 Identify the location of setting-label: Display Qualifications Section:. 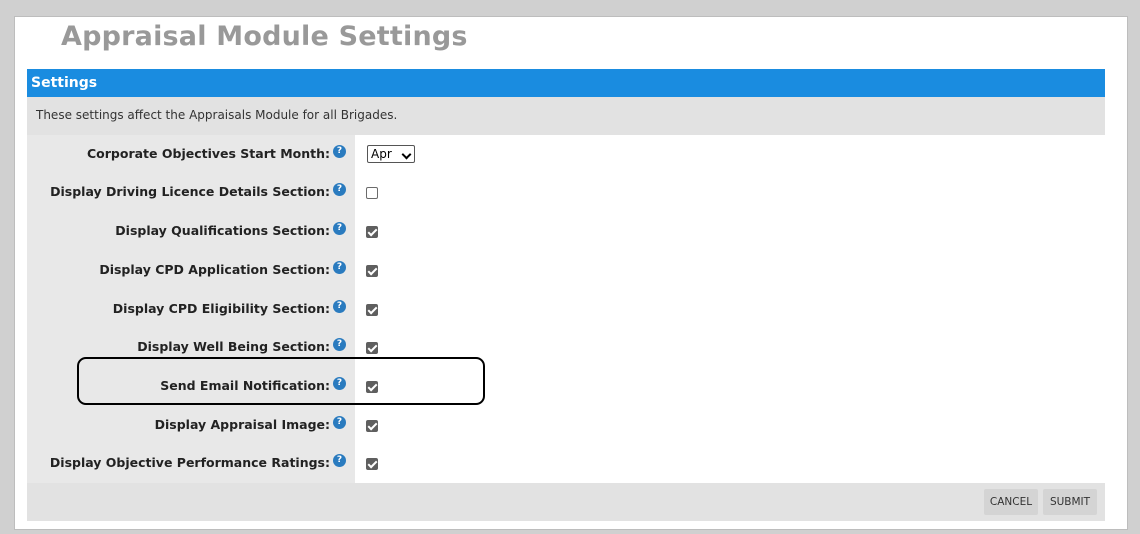
(222, 230).